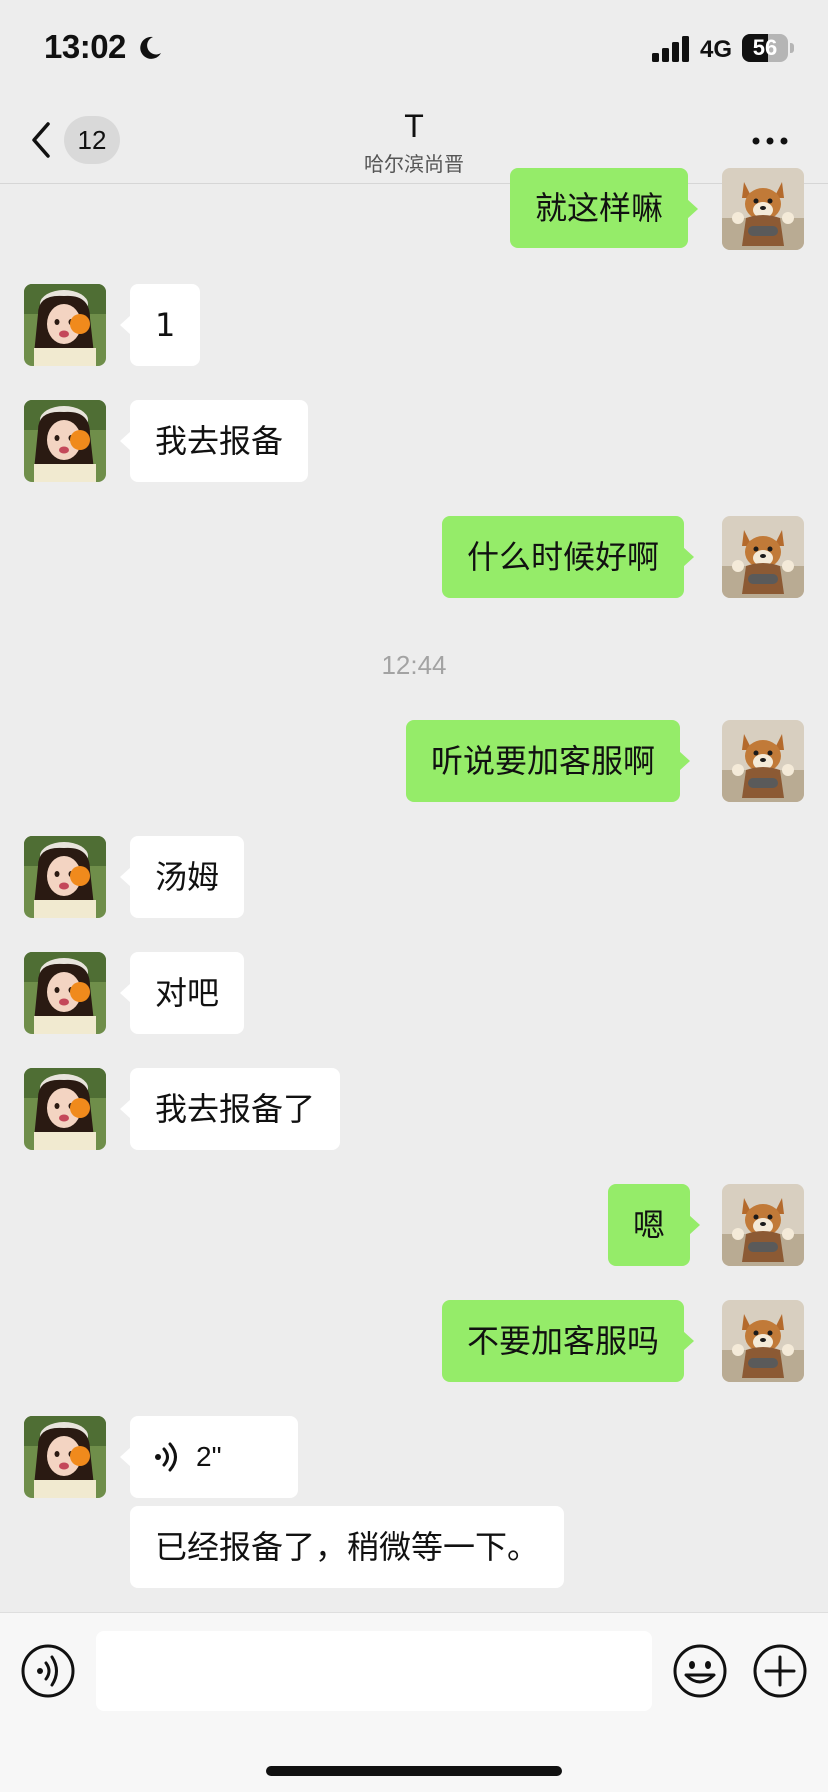 This screenshot has height=1792, width=828. I want to click on chat-input-bar, so click(414, 1702).